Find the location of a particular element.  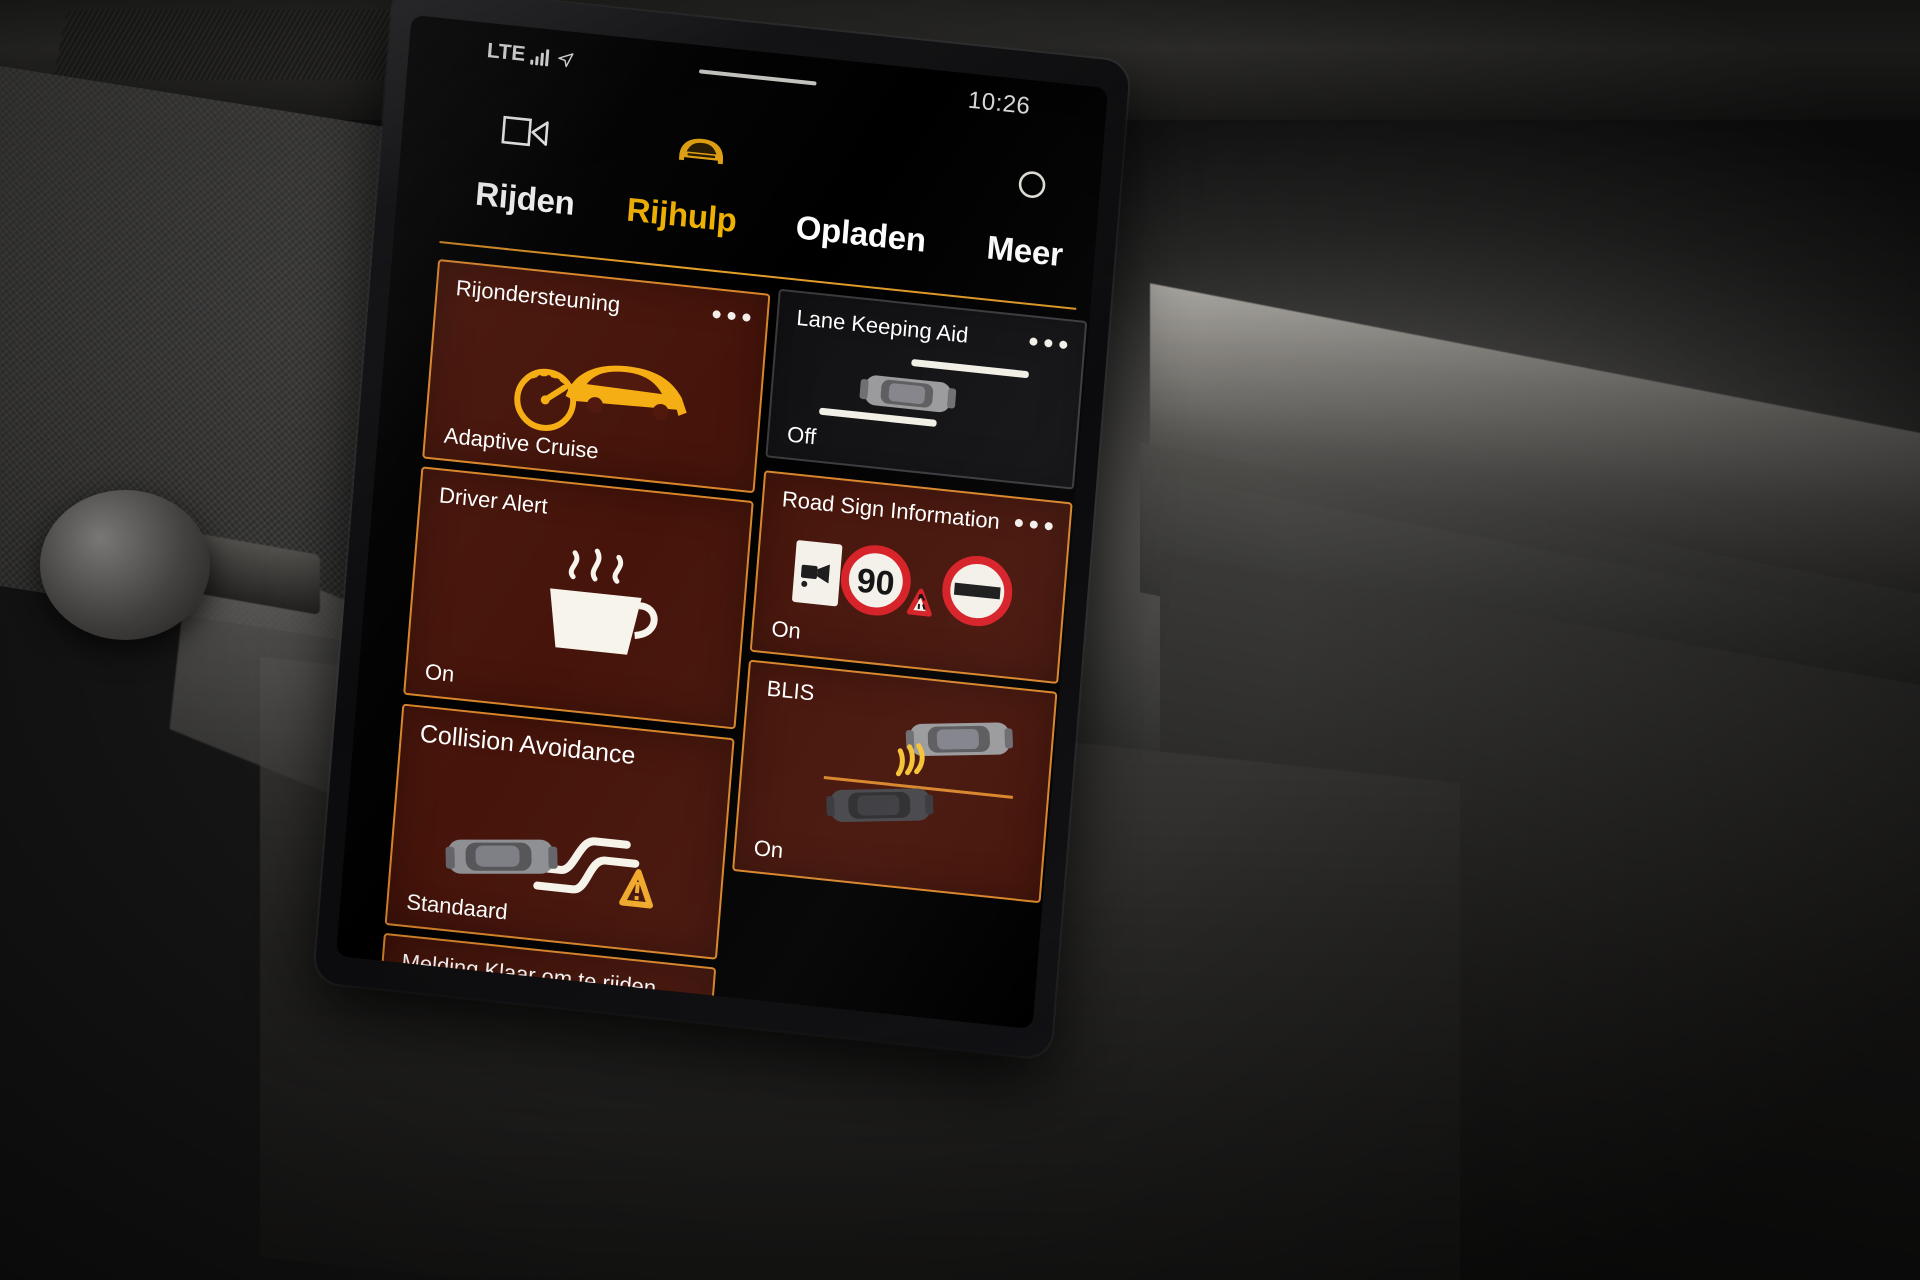

tab-opladen: Opladen is located at coordinates (860, 234).